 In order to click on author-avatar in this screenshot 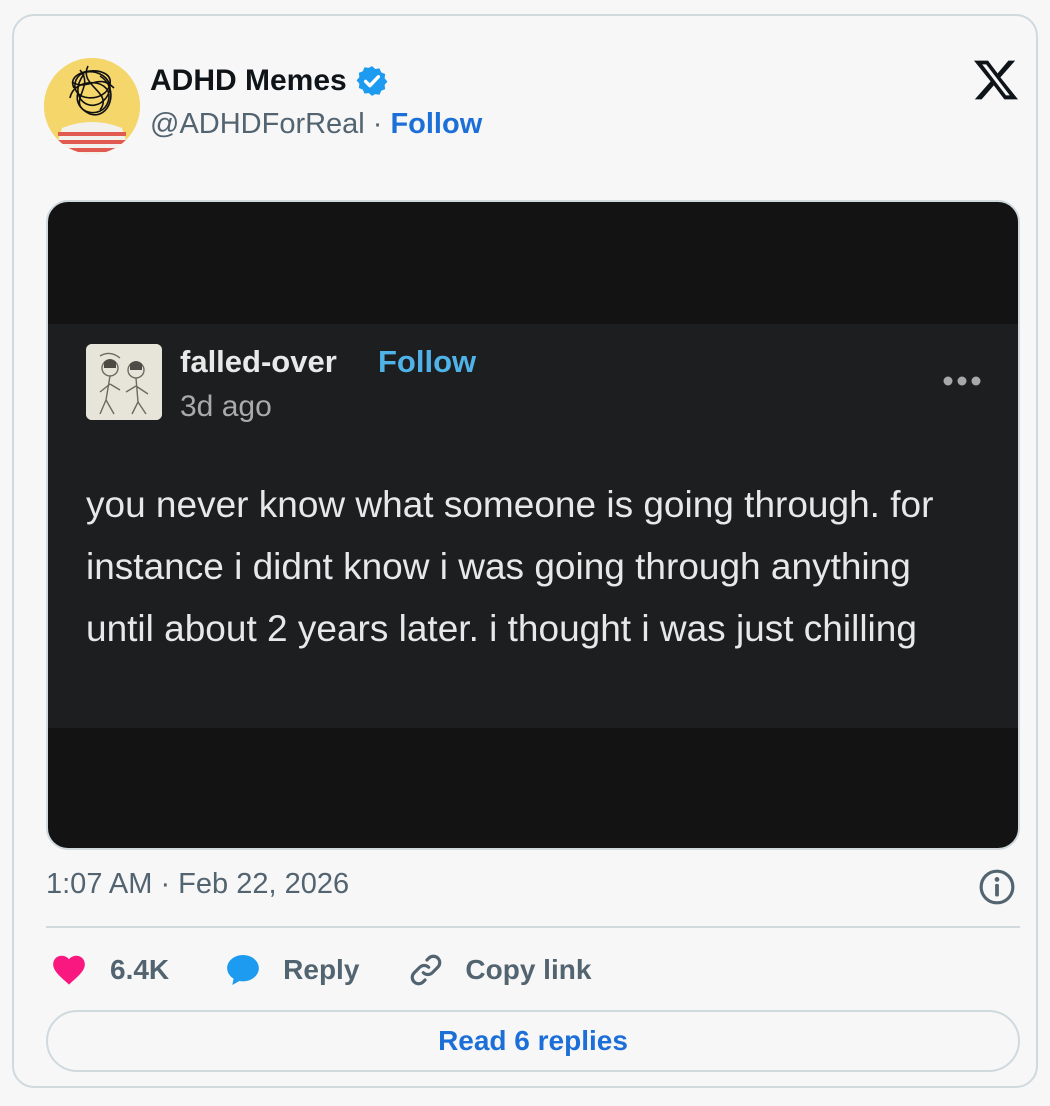, I will do `click(92, 106)`.